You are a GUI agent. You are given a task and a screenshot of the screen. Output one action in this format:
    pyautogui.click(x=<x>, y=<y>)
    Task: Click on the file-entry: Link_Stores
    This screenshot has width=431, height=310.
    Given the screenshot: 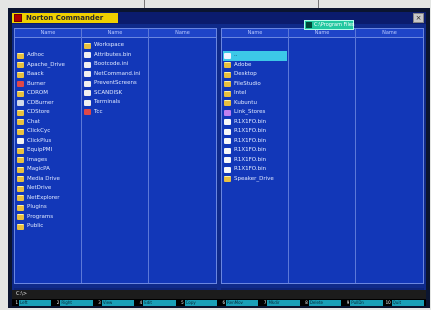 What is the action you would take?
    pyautogui.click(x=255, y=113)
    